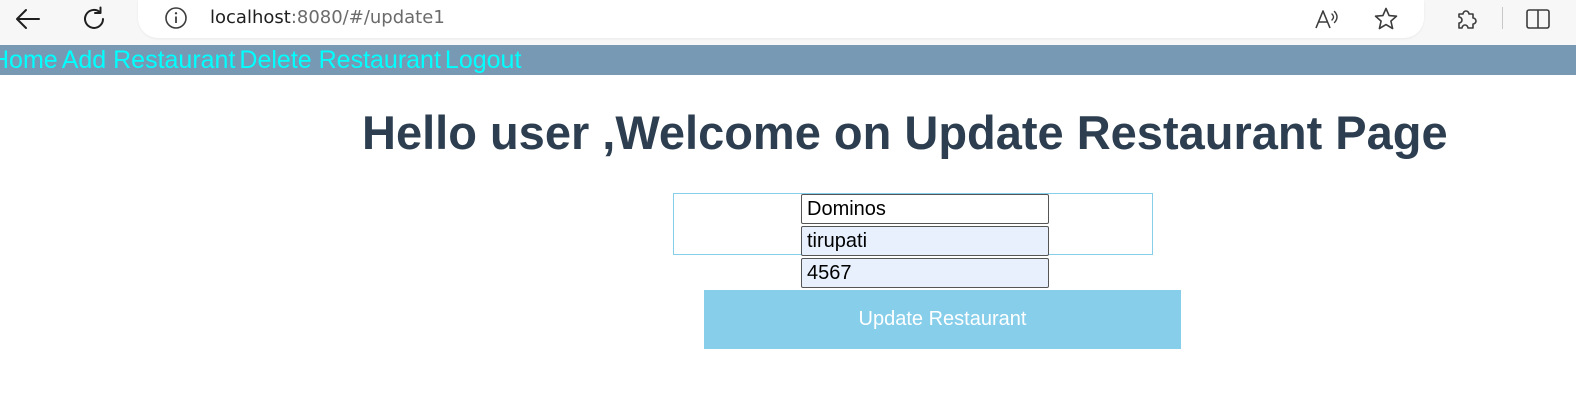 The image size is (1576, 416). I want to click on browser-toolbar: localhost:8080/#/update1, so click(788, 22).